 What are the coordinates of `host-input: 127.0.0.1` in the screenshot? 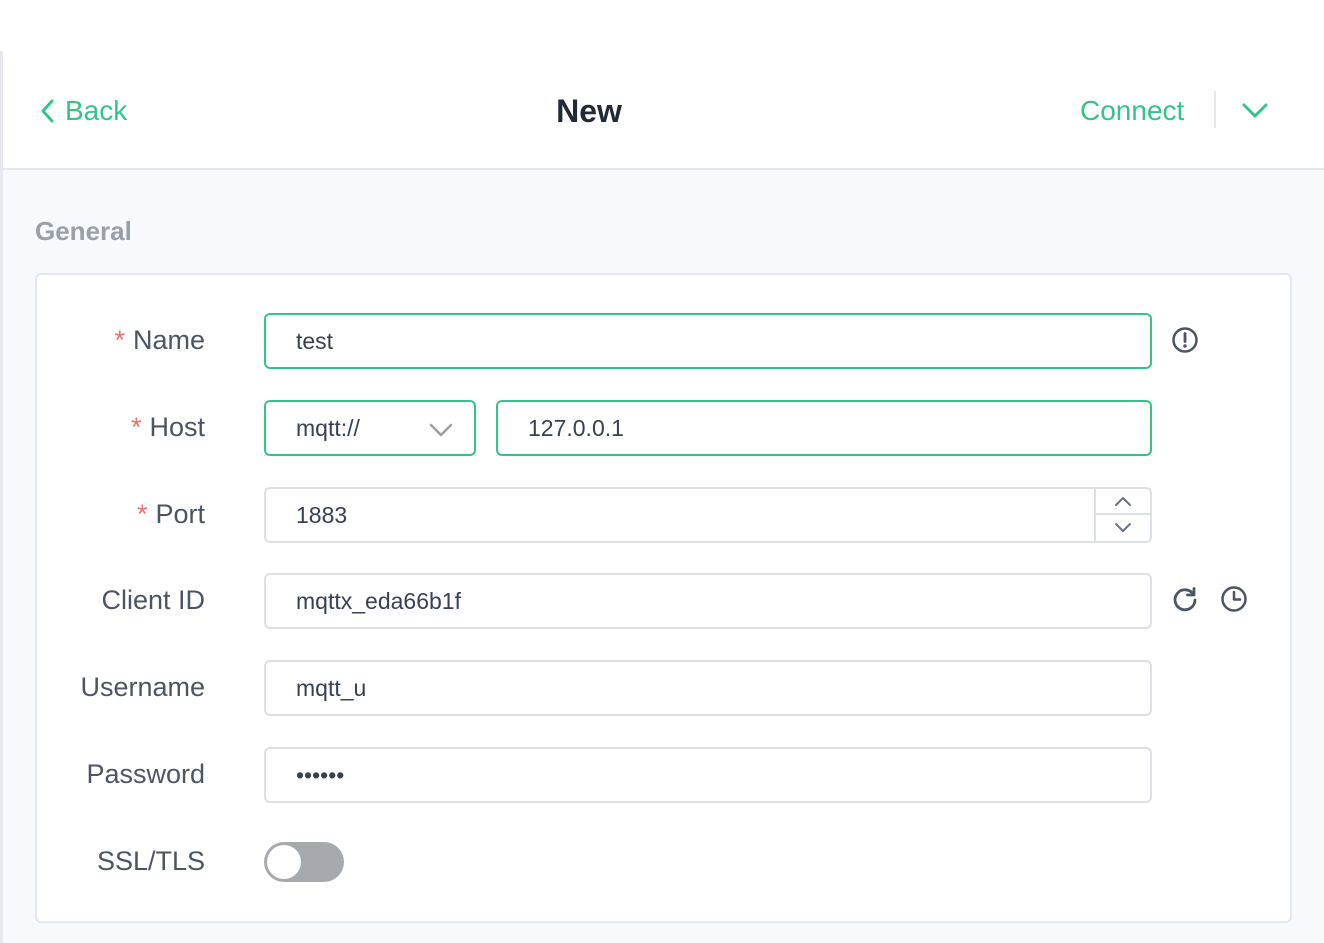 It's located at (824, 428).